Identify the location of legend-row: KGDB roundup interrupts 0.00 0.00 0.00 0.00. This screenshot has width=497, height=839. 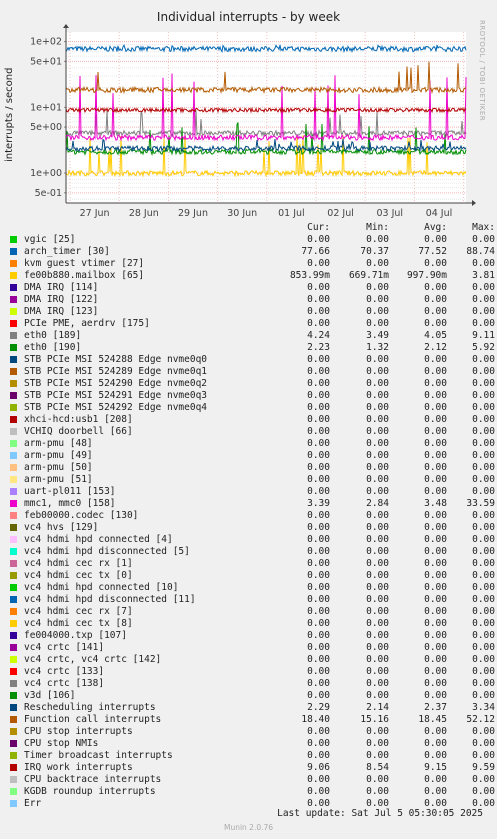
(252, 792).